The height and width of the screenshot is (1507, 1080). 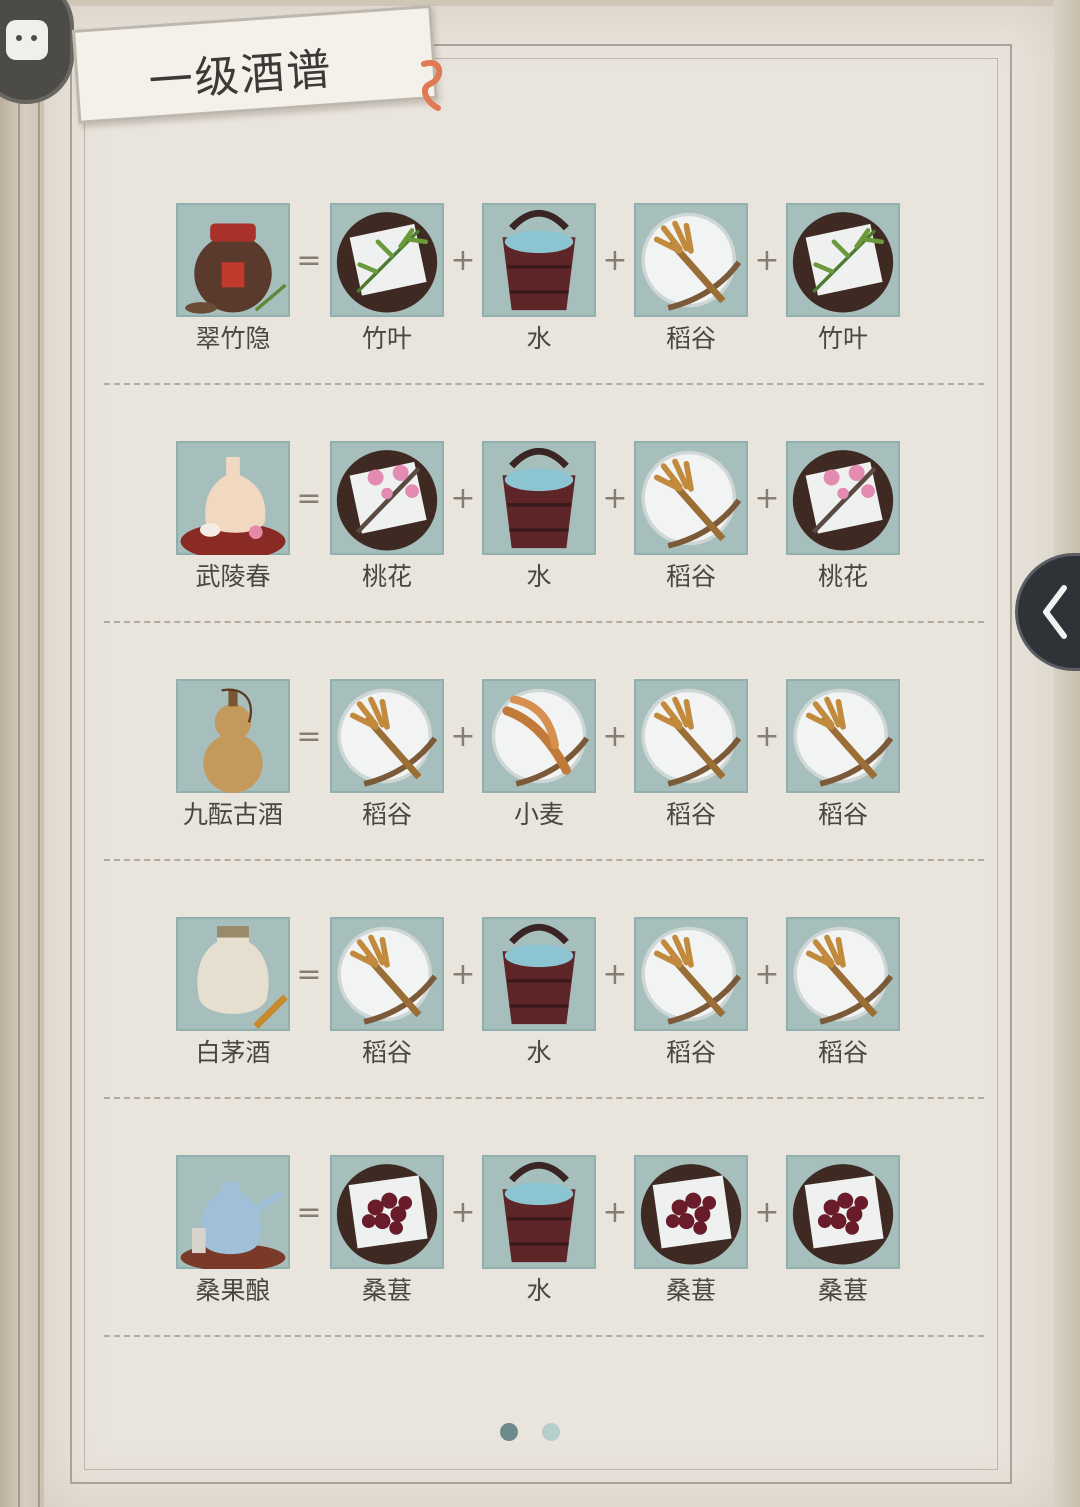 I want to click on wheat-icon, so click(x=540, y=737).